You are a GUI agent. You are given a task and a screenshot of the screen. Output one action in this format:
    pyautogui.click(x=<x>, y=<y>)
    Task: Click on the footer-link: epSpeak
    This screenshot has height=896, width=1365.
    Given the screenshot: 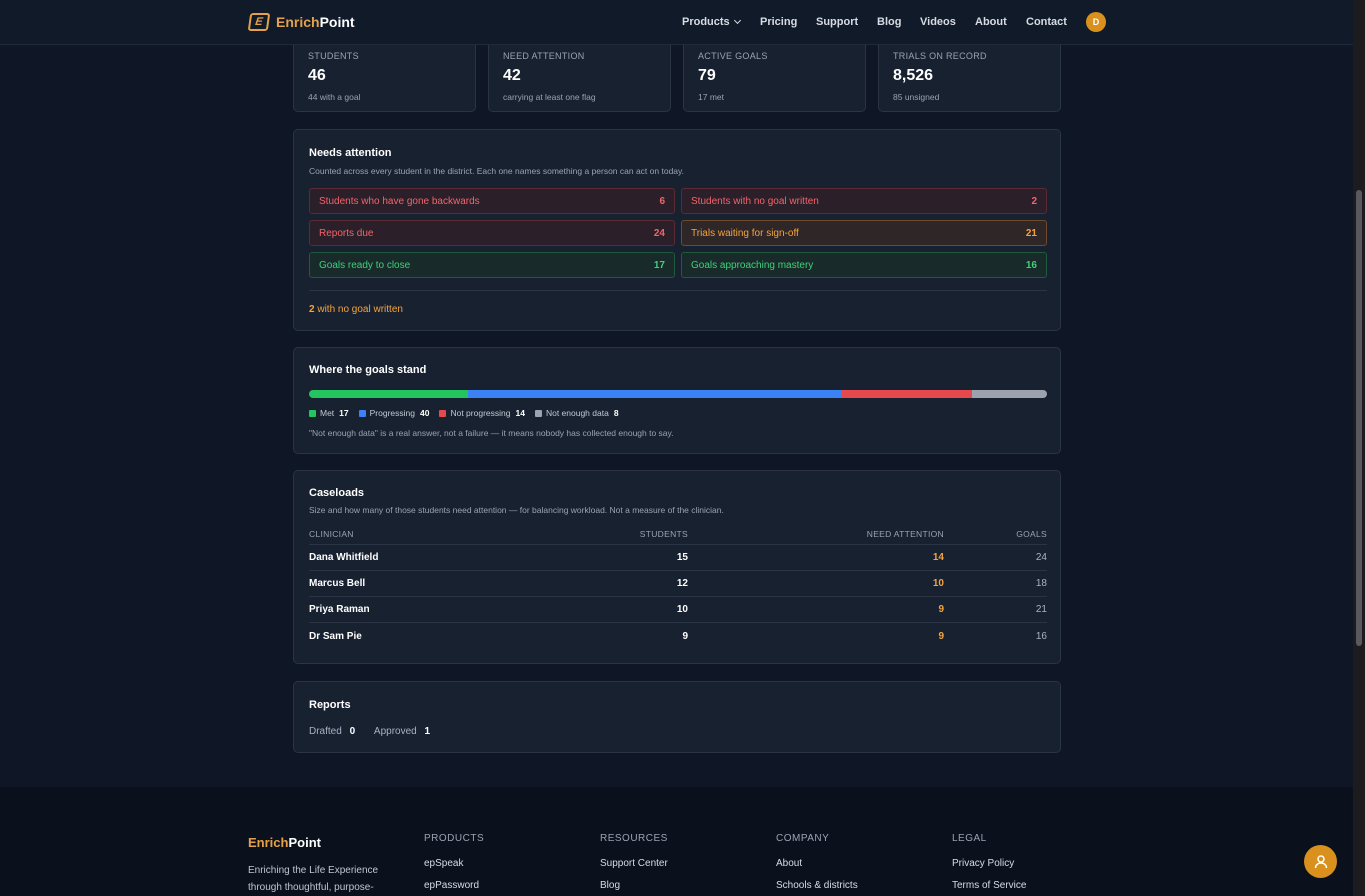 What is the action you would take?
    pyautogui.click(x=454, y=863)
    